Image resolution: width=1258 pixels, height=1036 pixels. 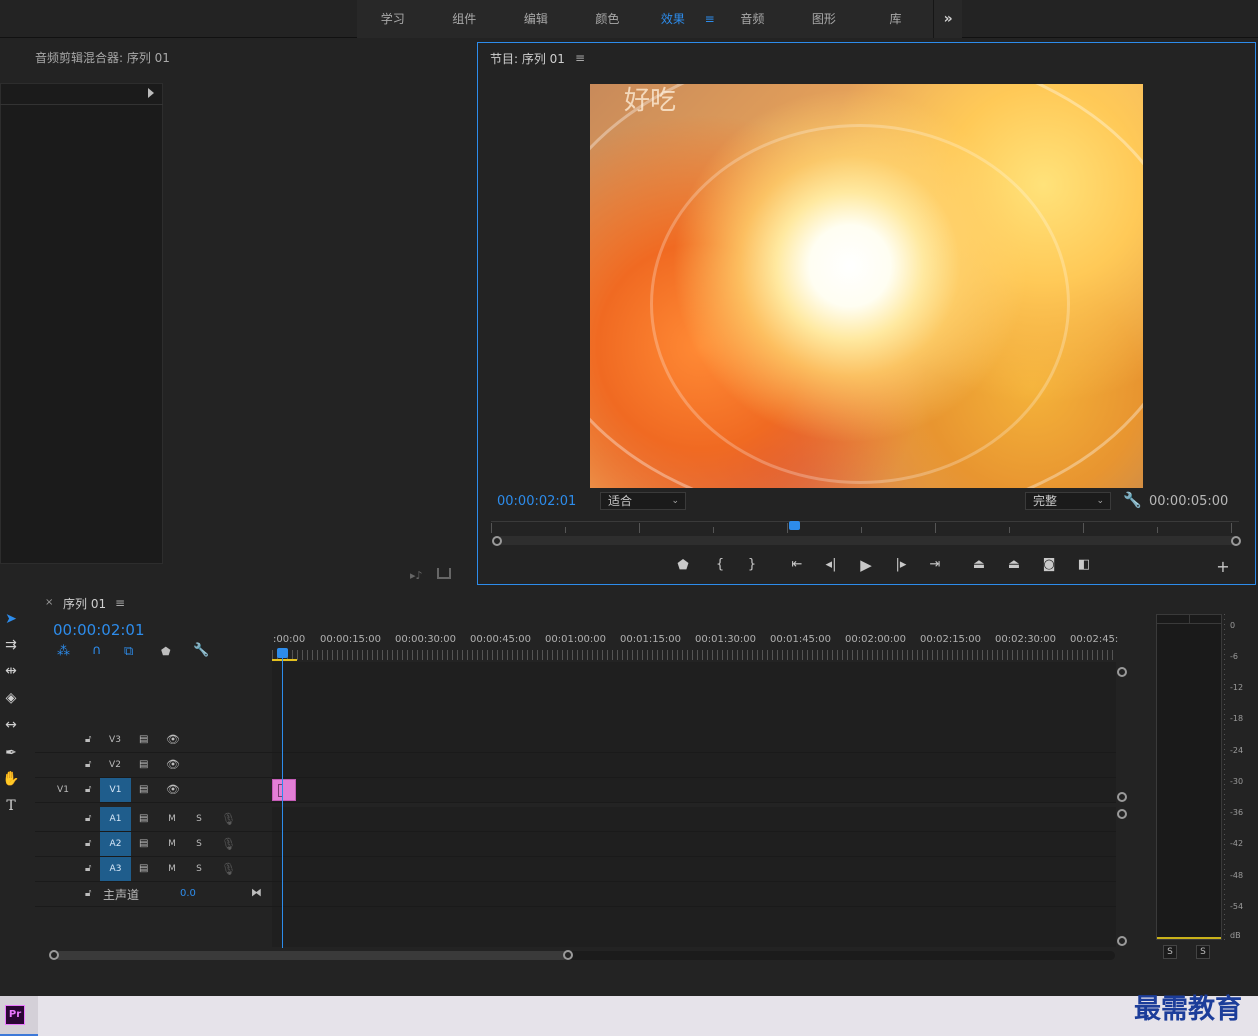 I want to click on zoom-select: 适合 ⌄, so click(x=643, y=501).